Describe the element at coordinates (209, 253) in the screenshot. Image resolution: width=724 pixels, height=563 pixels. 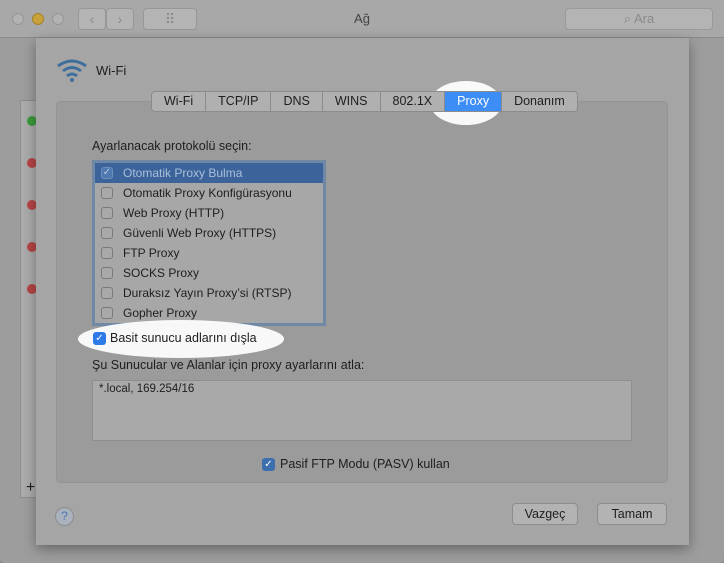
I see `protocol-item: FTP Proxy` at that location.